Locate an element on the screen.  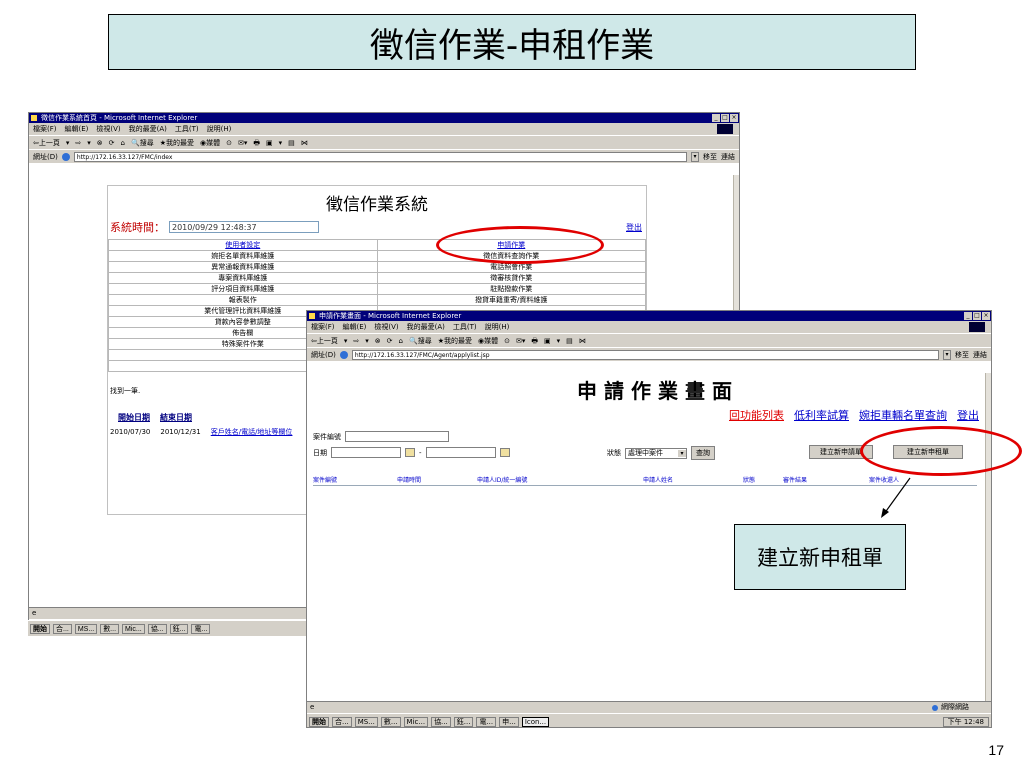
date-start-header: 開始日期 is located at coordinates (134, 417).